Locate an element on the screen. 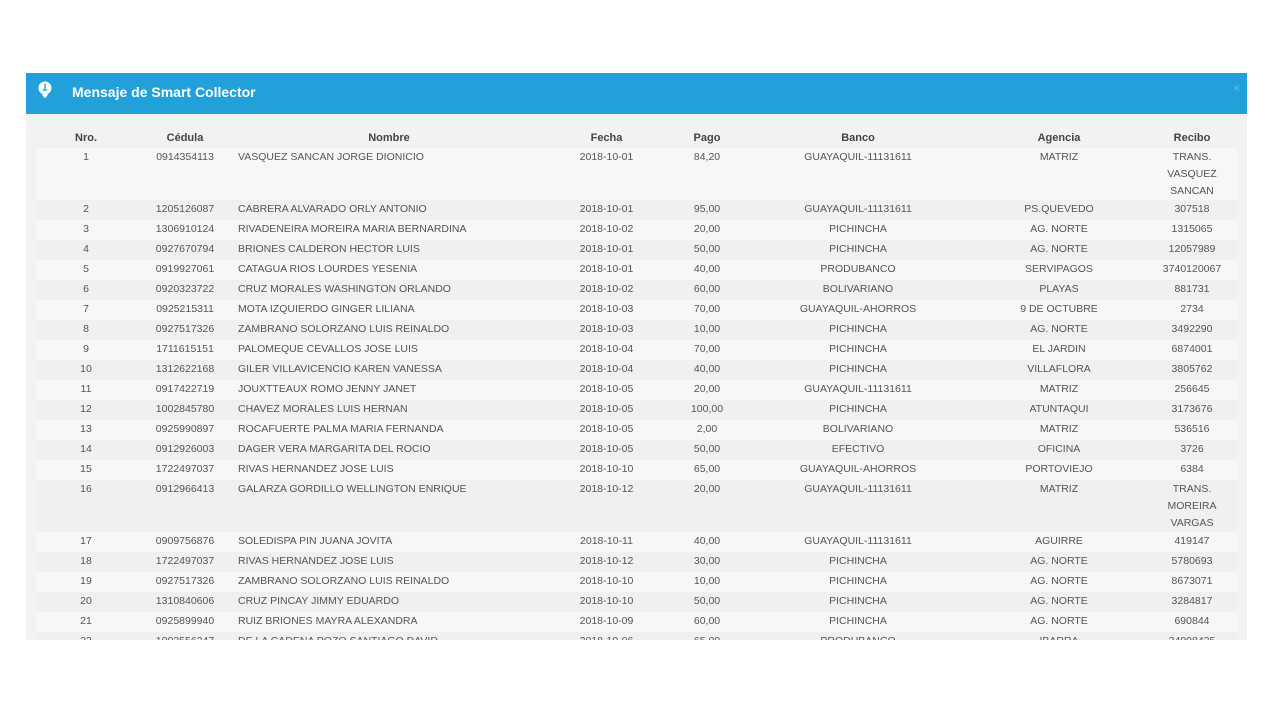 Image resolution: width=1280 pixels, height=720 pixels. cell-nro: 7 is located at coordinates (86, 310).